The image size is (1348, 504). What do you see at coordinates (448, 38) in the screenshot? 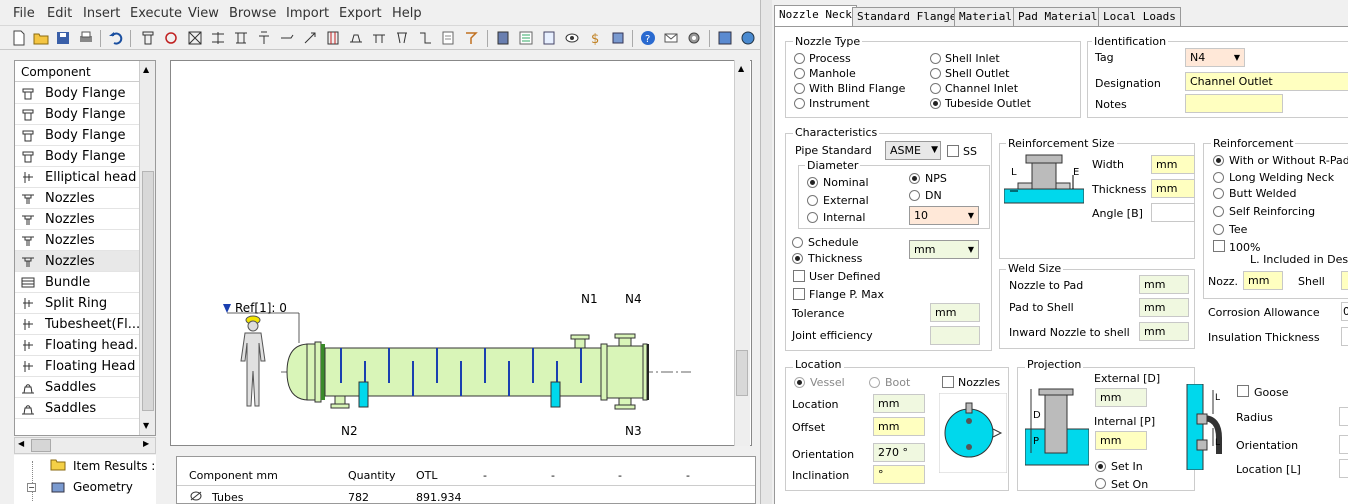
I see `report-tool-icon` at bounding box center [448, 38].